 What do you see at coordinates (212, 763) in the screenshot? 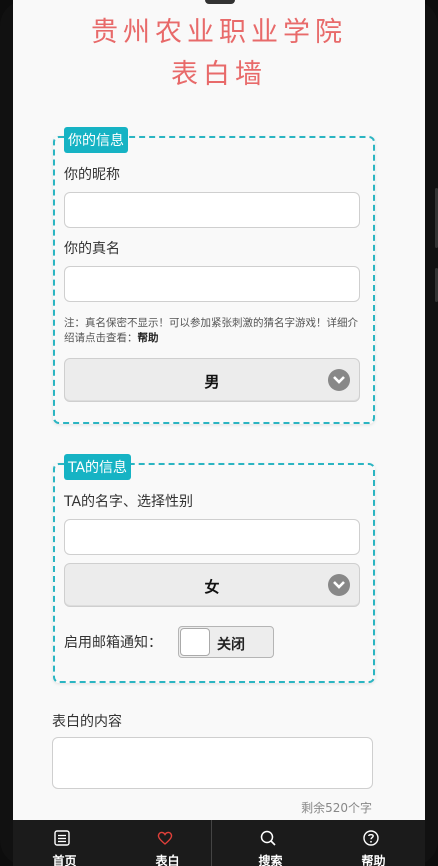
I see `content-textarea` at bounding box center [212, 763].